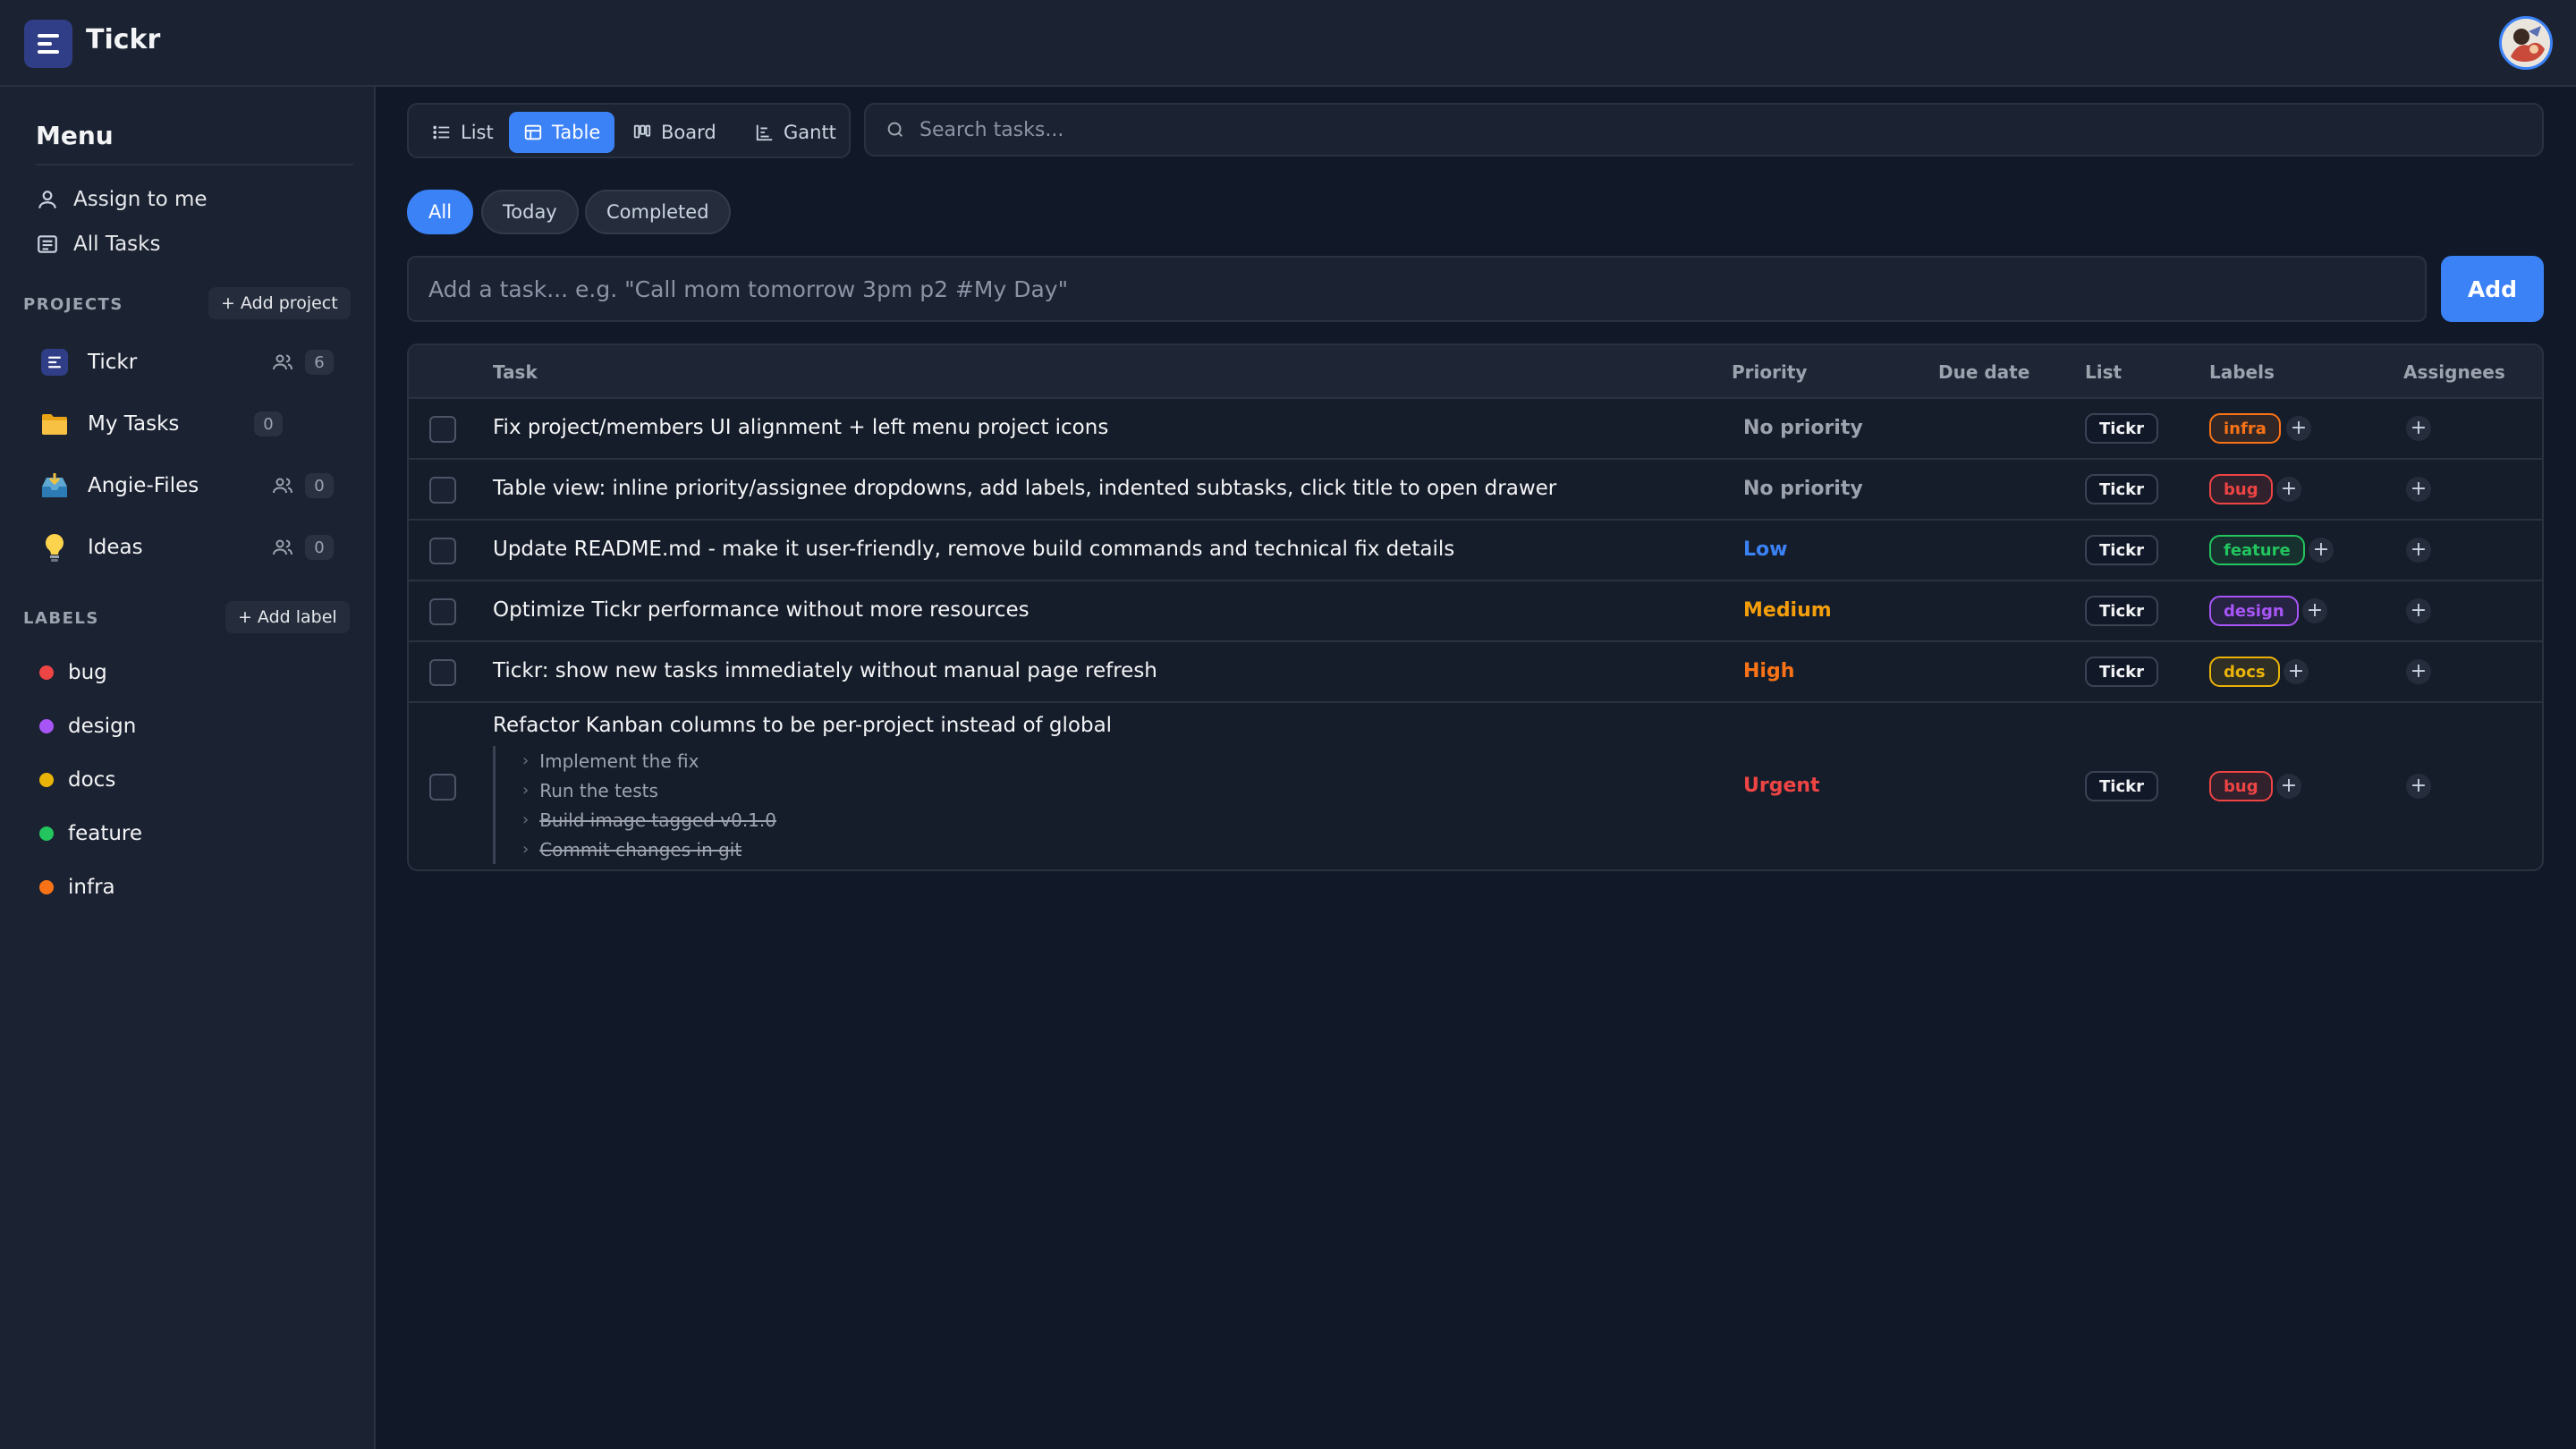 Image resolution: width=2576 pixels, height=1449 pixels. Describe the element at coordinates (119, 485) in the screenshot. I see `sidebar-item-project-angie-files: Angie-Files` at that location.